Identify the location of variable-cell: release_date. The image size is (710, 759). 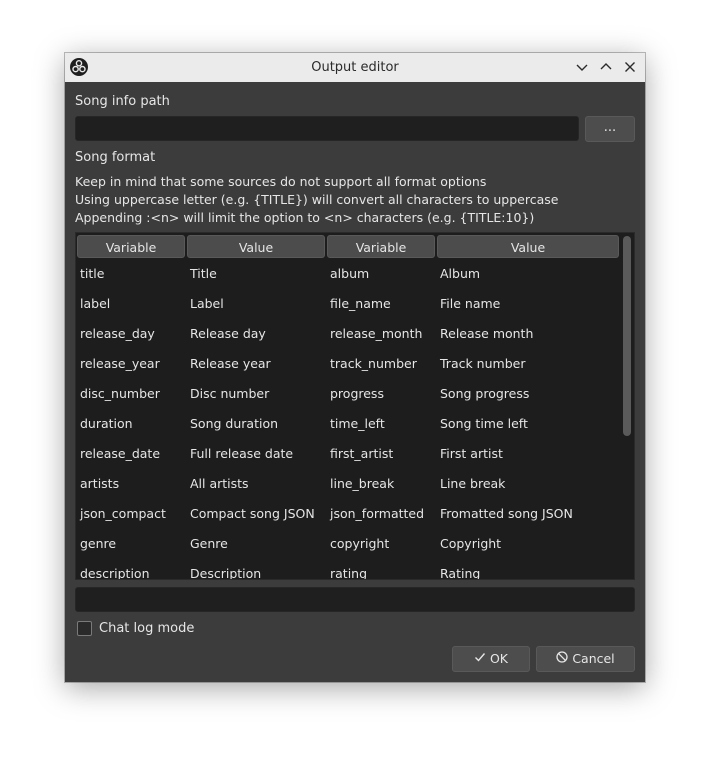
(120, 454).